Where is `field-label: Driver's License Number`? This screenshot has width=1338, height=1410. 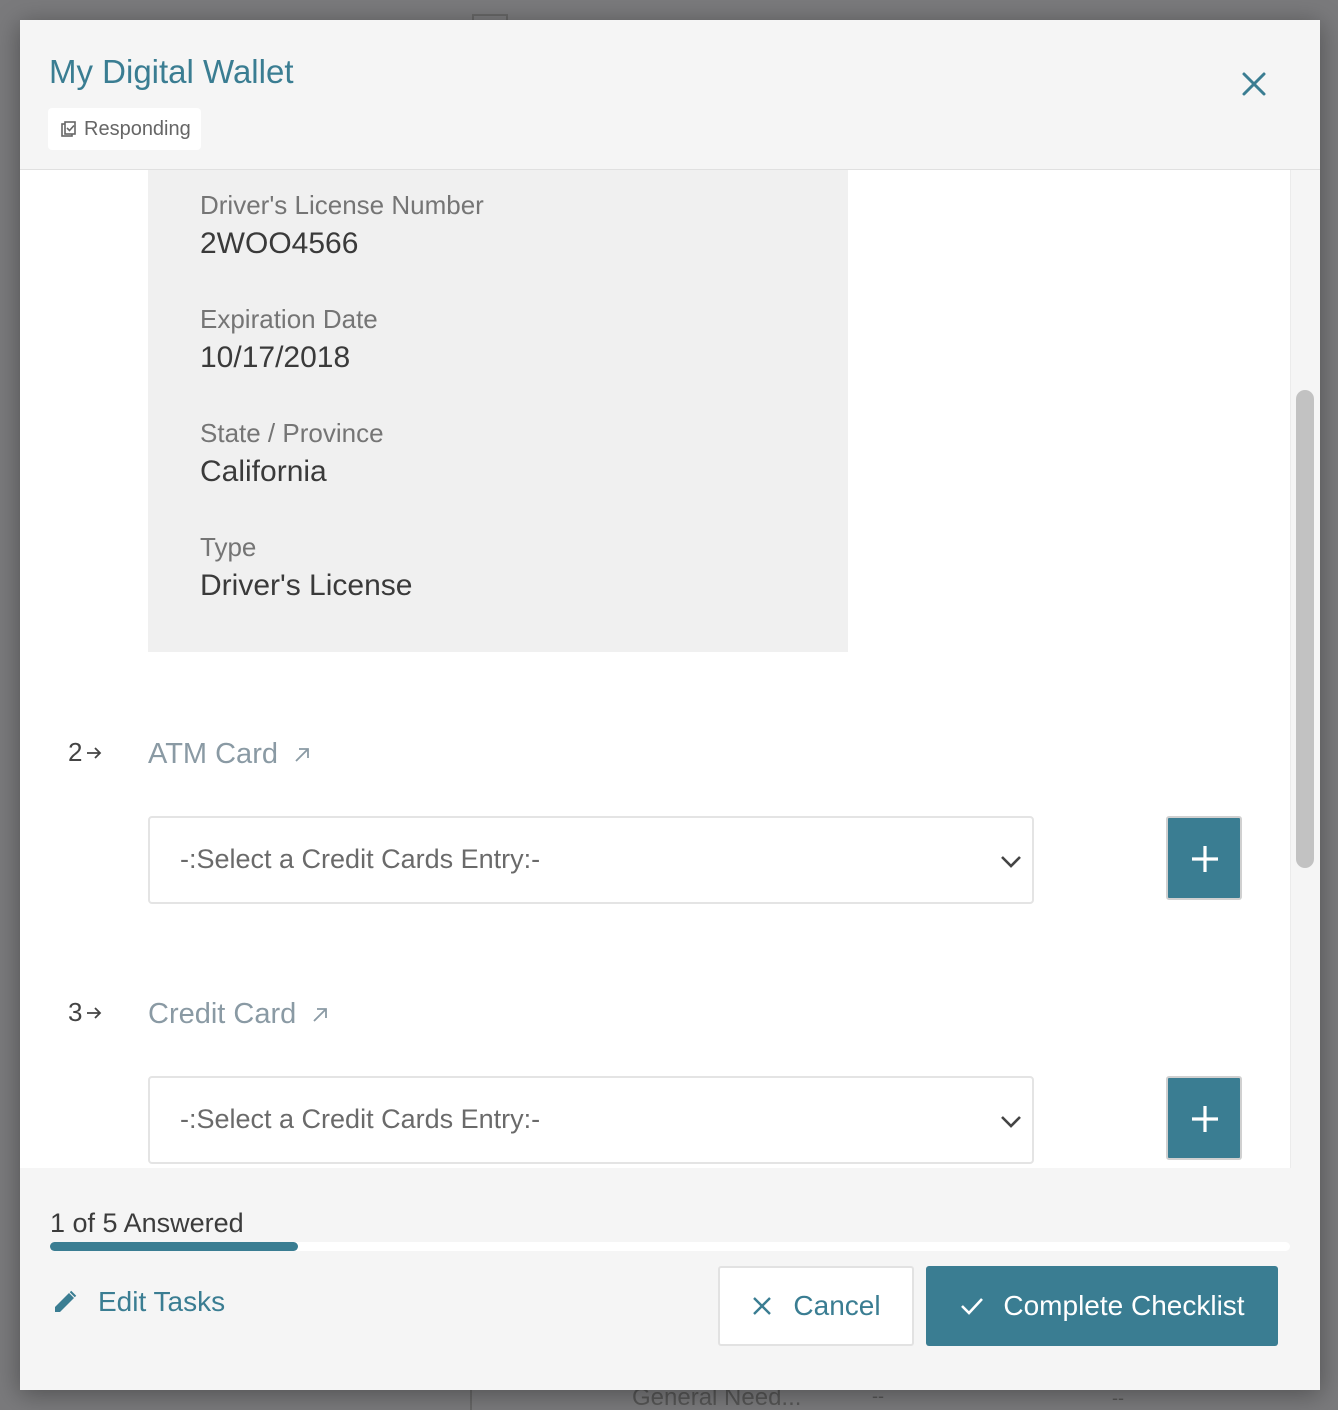 field-label: Driver's License Number is located at coordinates (342, 205).